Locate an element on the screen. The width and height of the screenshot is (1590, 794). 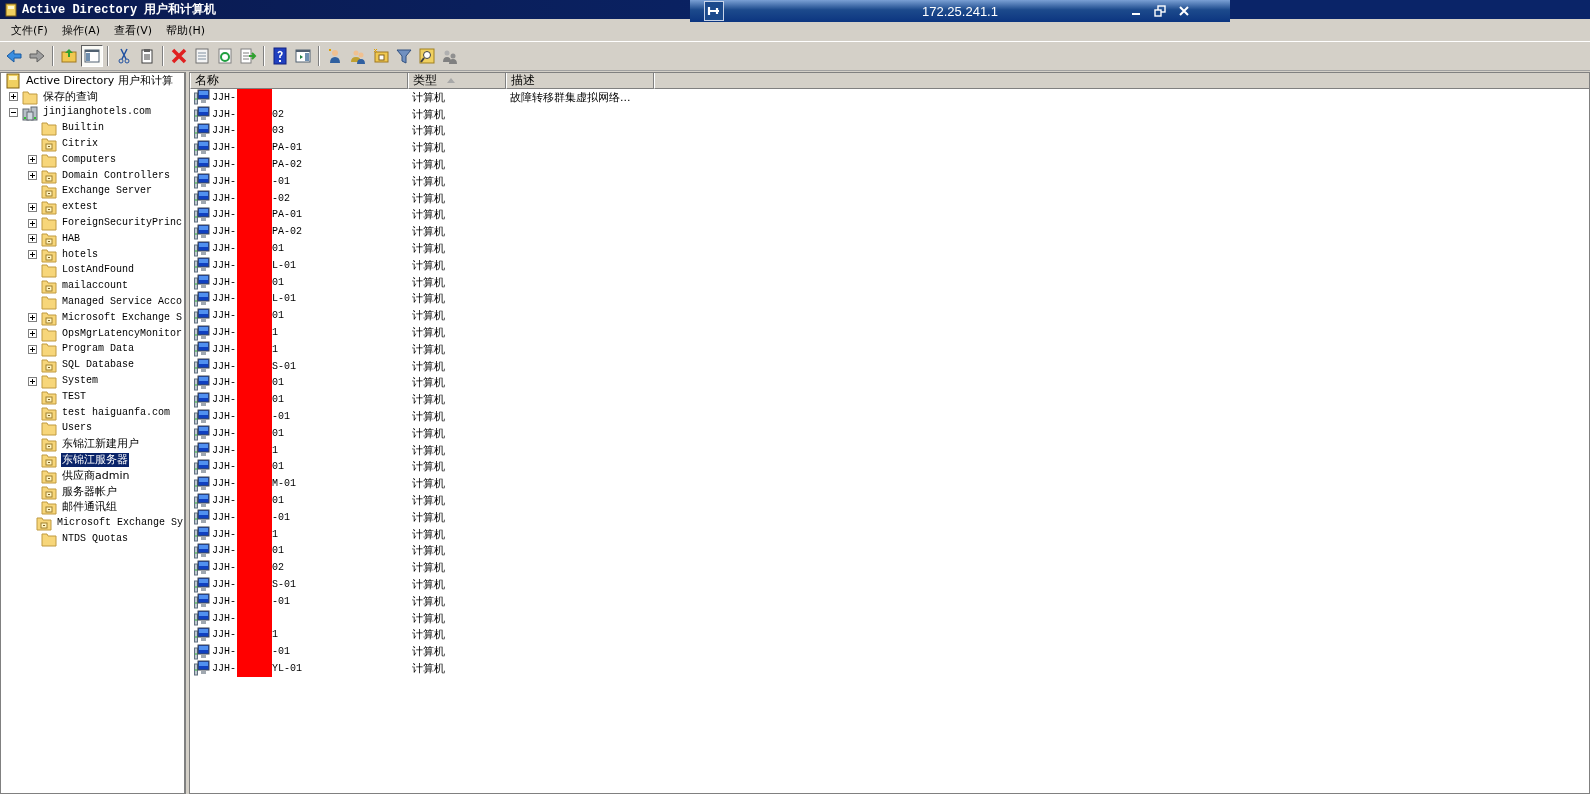
tree-item: test haiguanfa.com is located at coordinates (116, 412).